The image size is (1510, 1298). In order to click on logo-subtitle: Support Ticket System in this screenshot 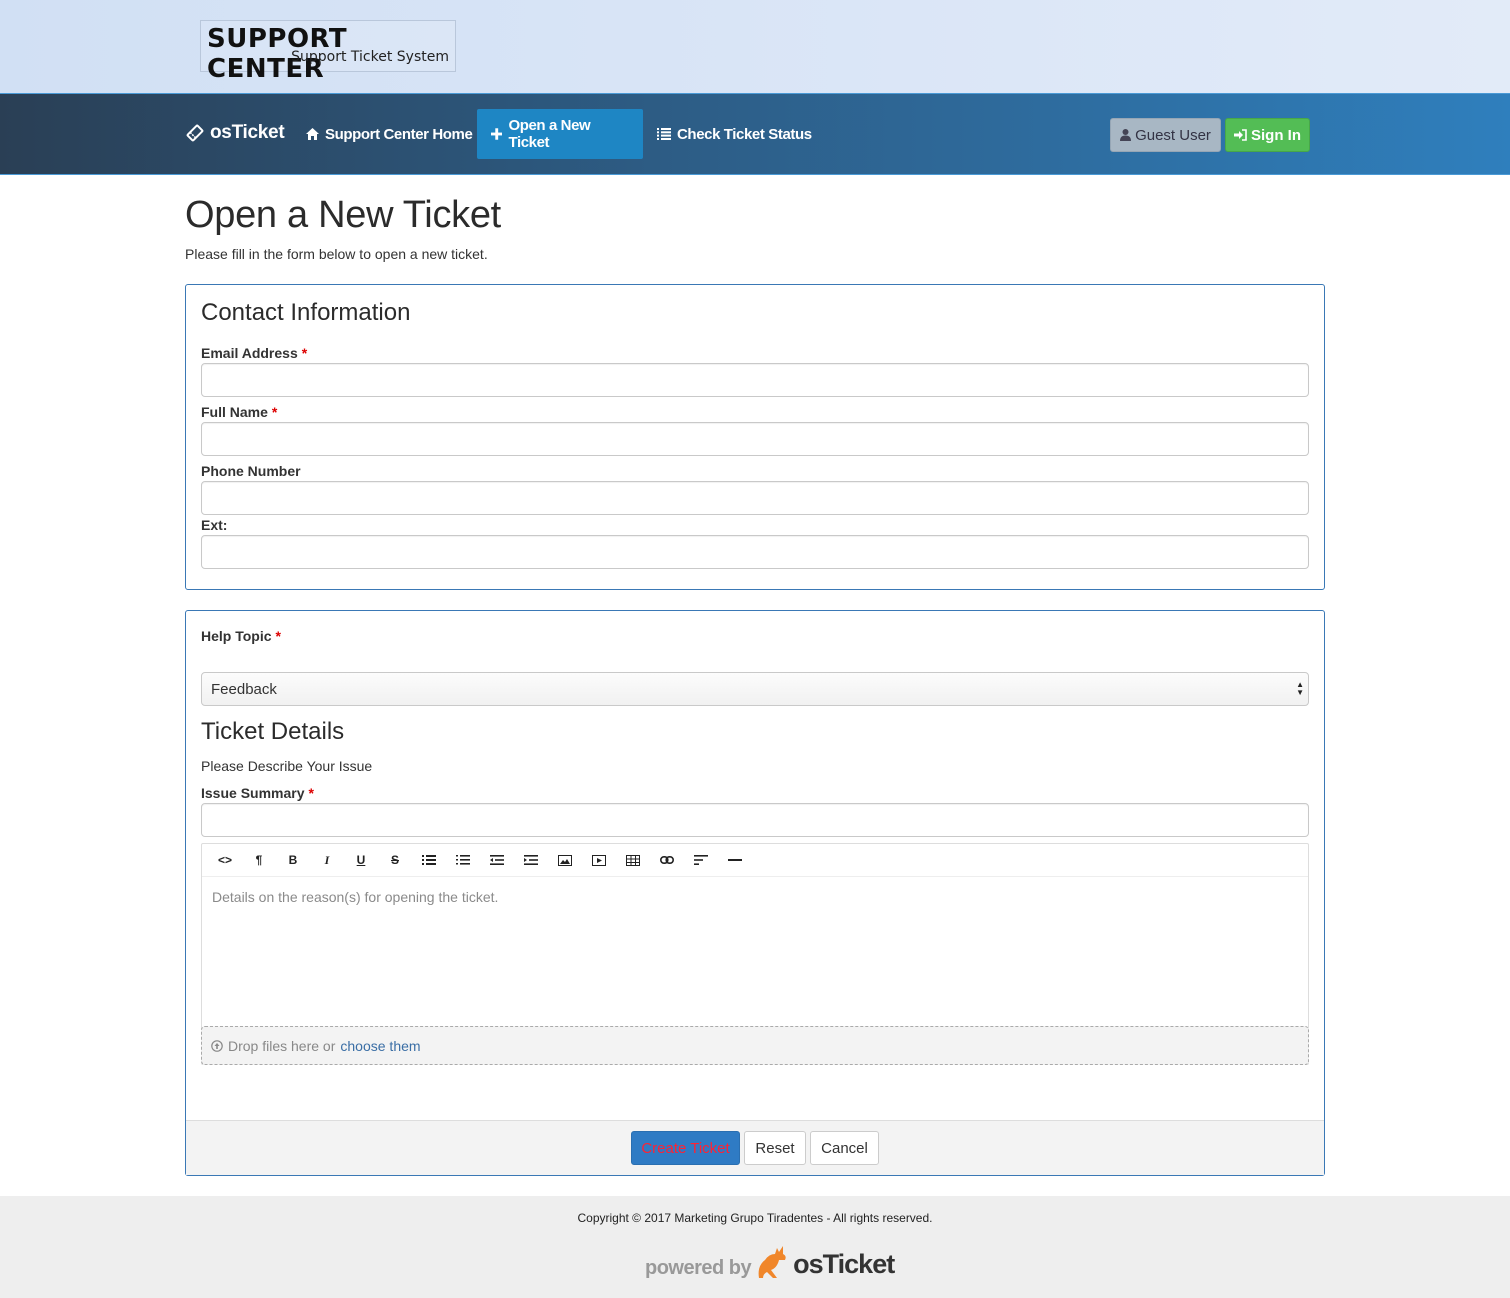, I will do `click(370, 57)`.